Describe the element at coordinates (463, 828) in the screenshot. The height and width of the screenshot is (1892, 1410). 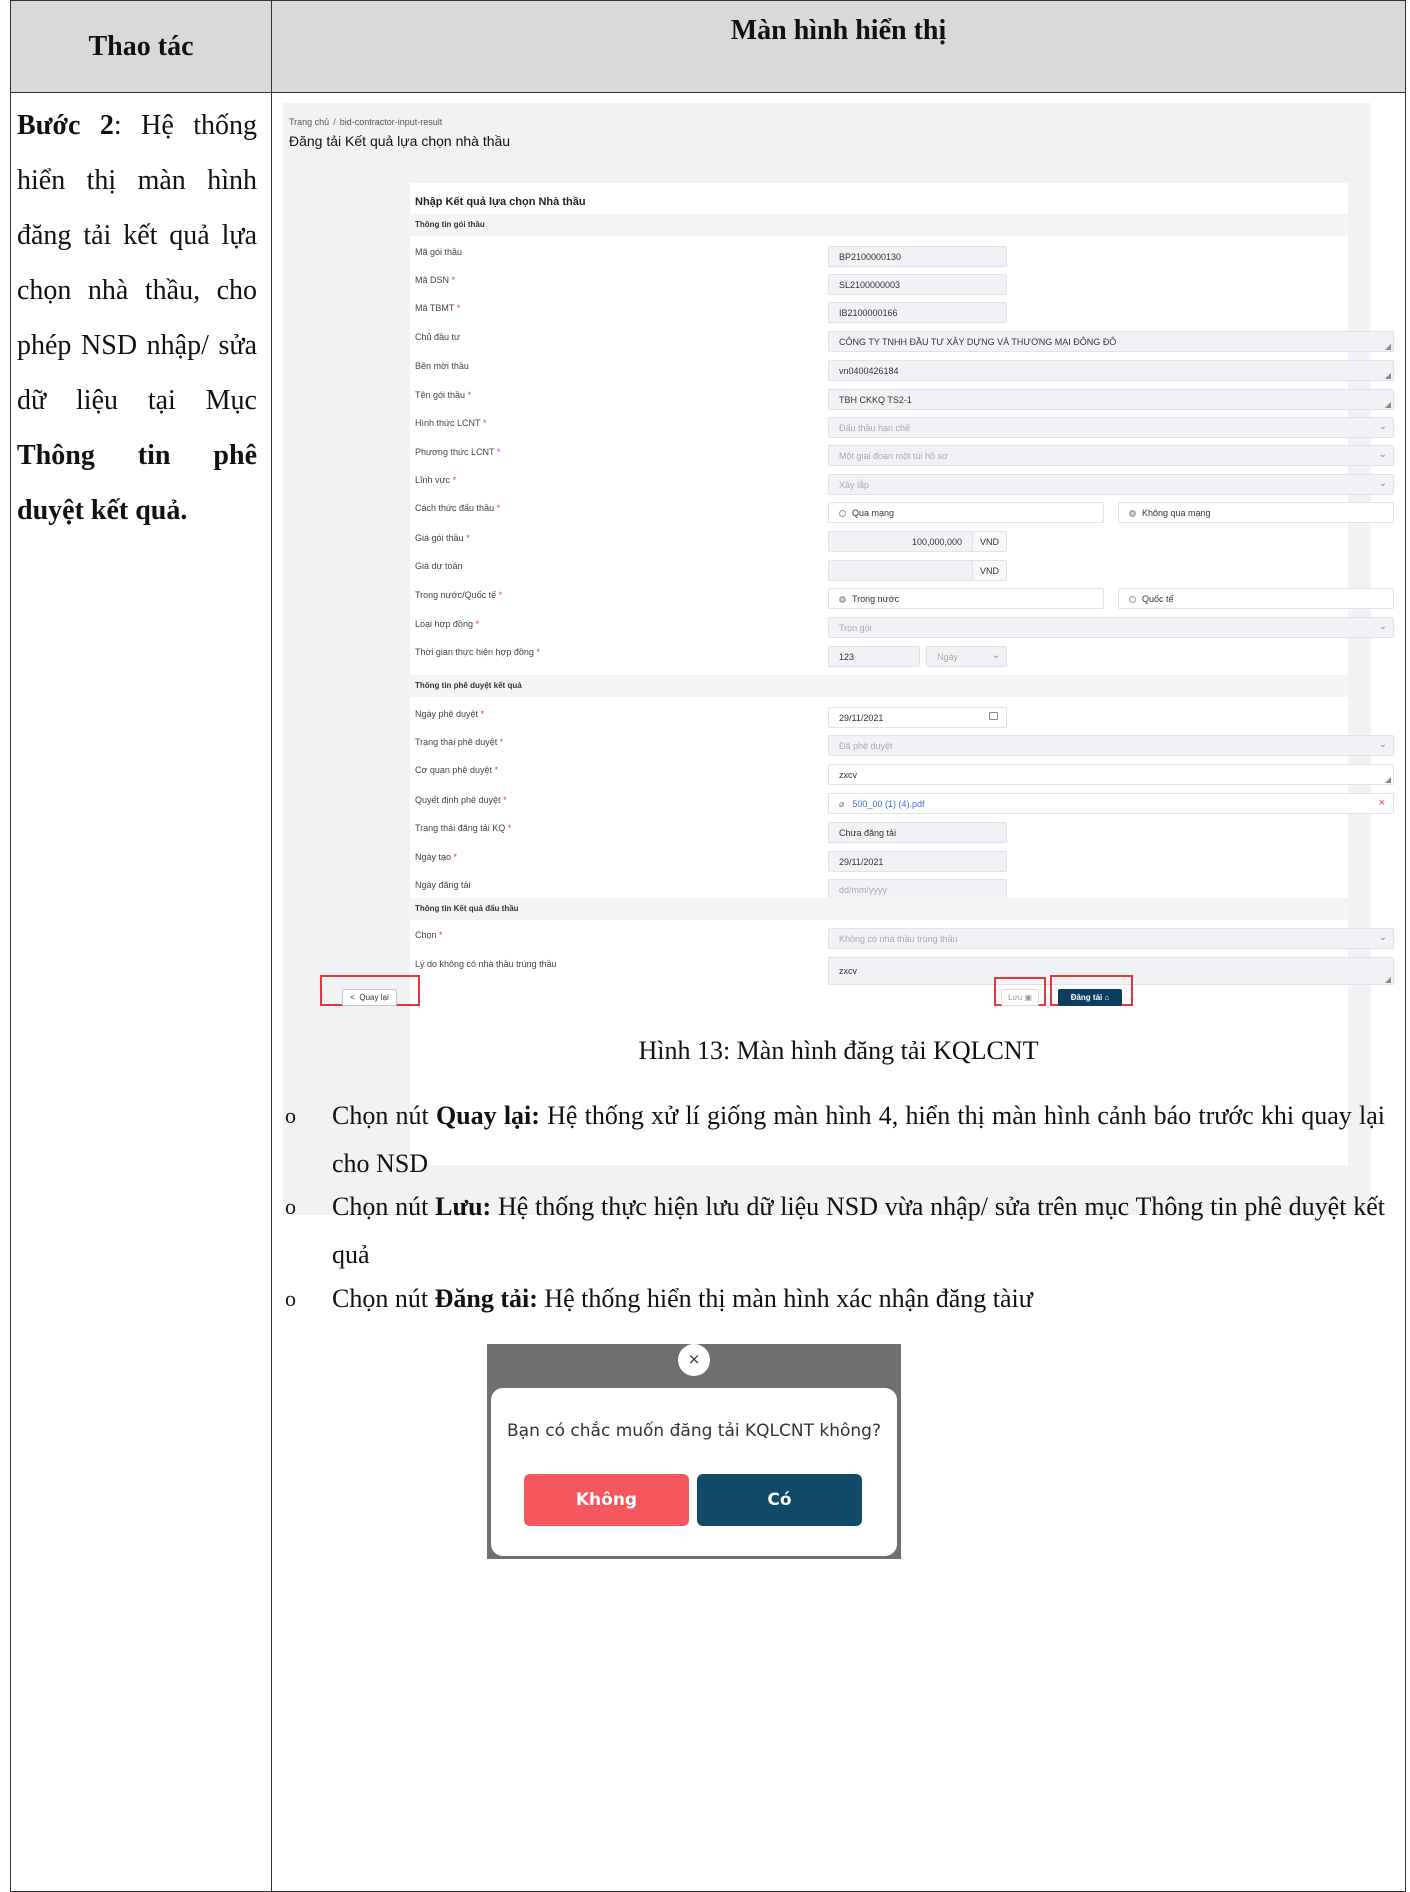
I see `label-trang-thai-dt: Trạng thái đăng tải KQ *` at that location.